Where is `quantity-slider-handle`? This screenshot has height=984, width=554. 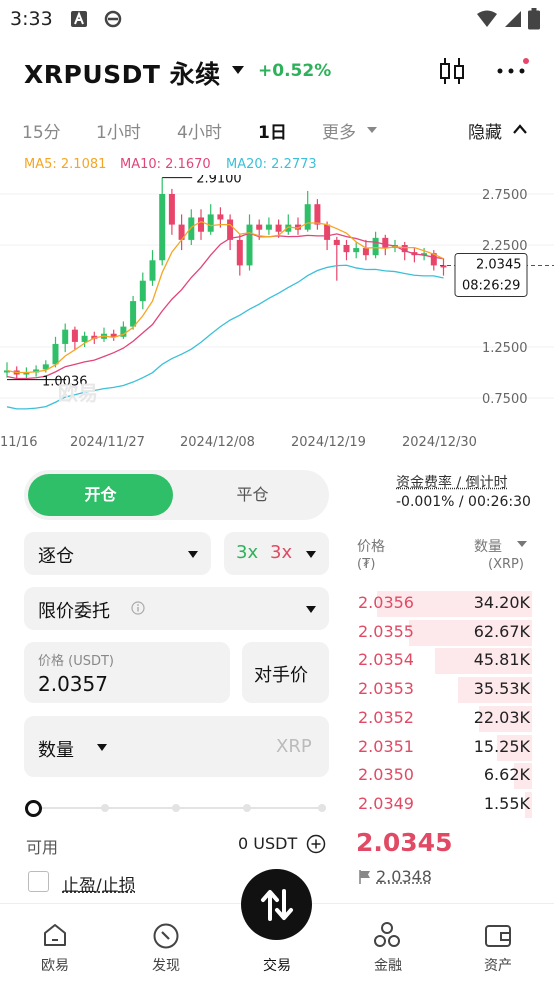
quantity-slider-handle is located at coordinates (33, 808).